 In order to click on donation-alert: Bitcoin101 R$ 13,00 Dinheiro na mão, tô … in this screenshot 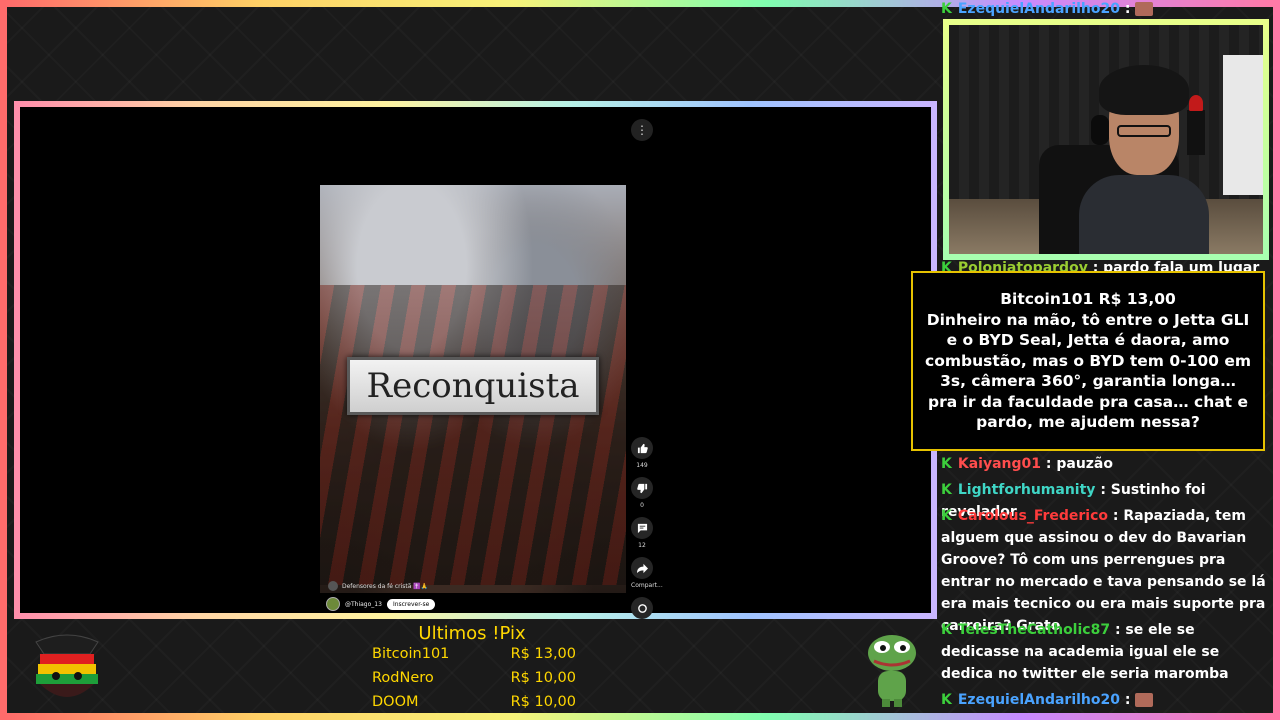, I will do `click(1088, 361)`.